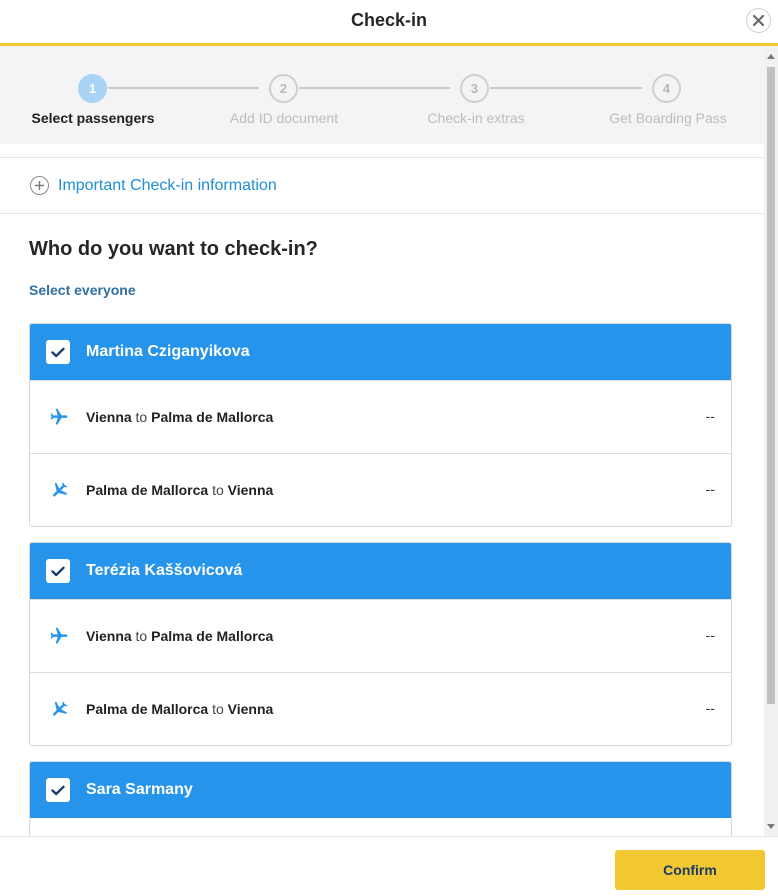 This screenshot has height=896, width=778. Describe the element at coordinates (167, 186) in the screenshot. I see `important-info-link: Important Check-in information` at that location.